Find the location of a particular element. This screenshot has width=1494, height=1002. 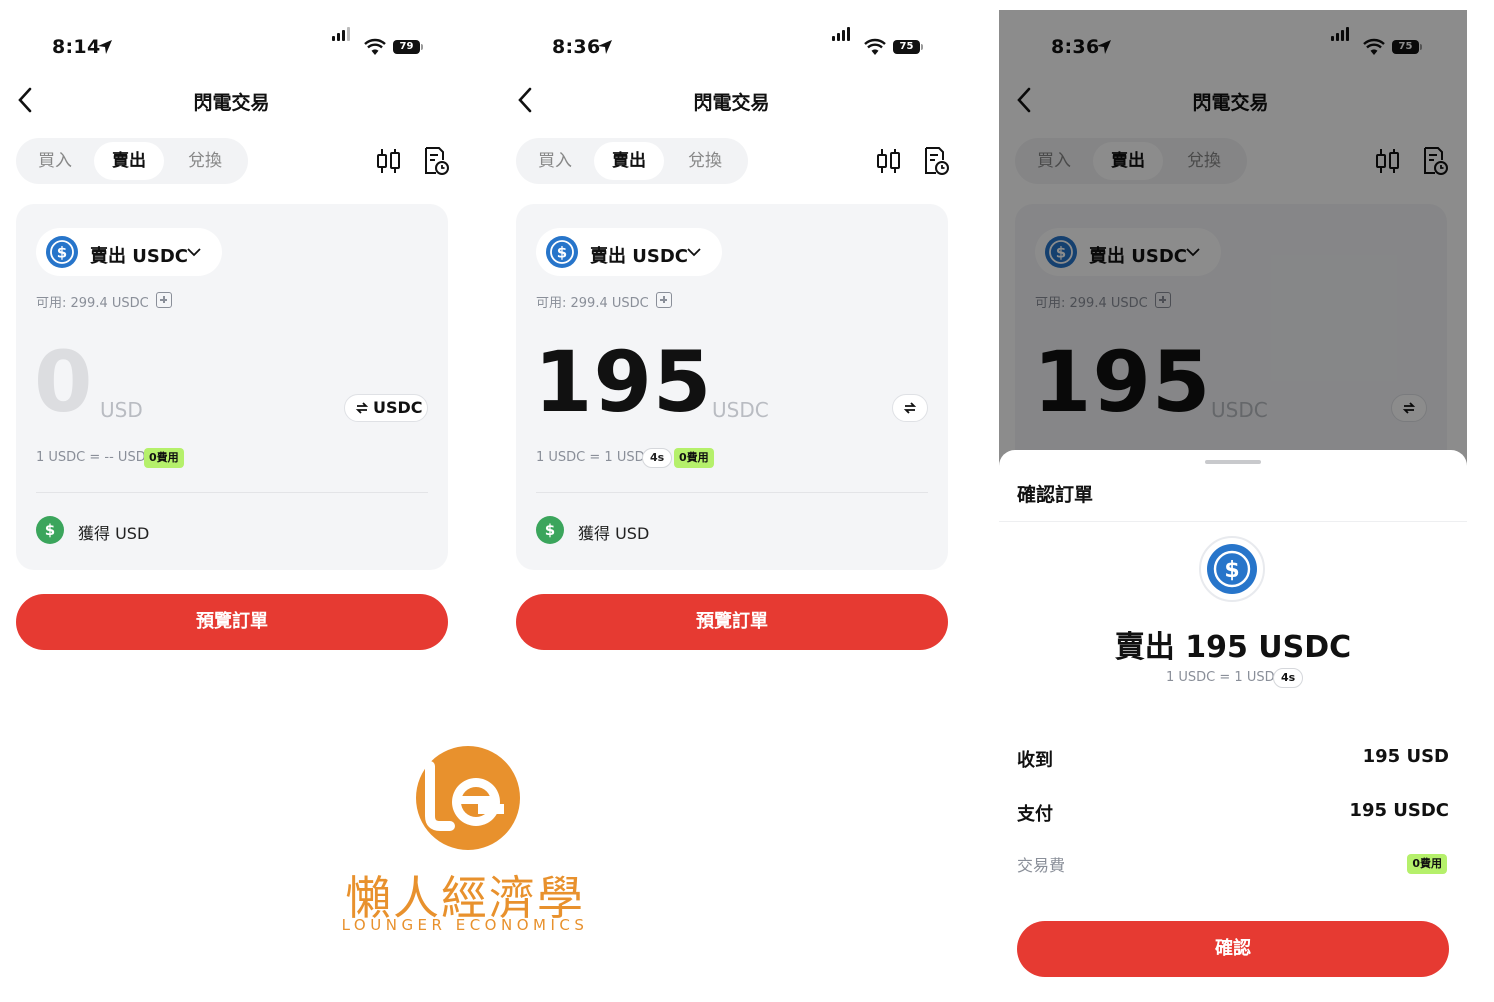

swap-unit-button is located at coordinates (910, 408).